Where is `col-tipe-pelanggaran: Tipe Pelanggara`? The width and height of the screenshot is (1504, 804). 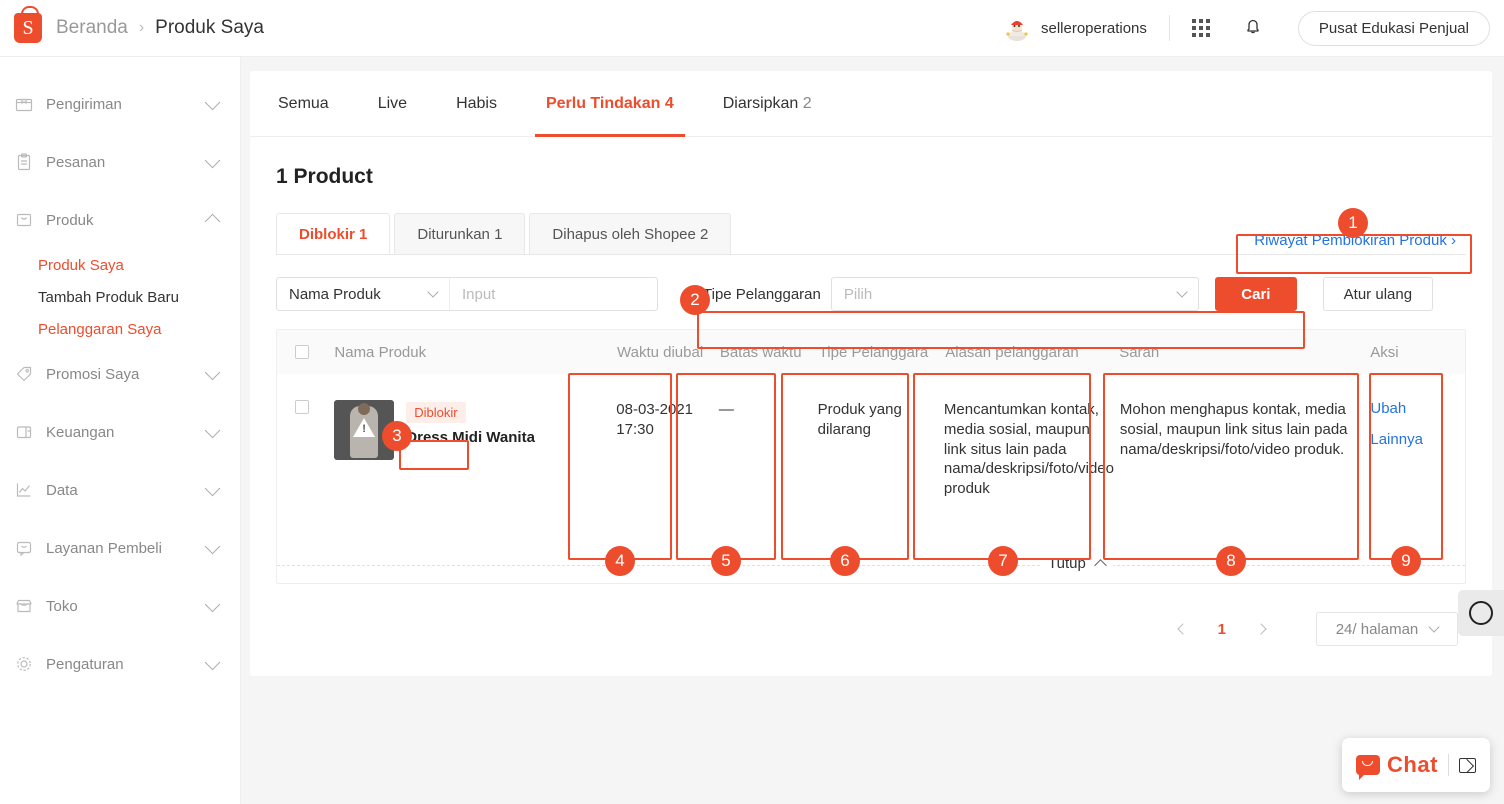
col-tipe-pelanggaran: Tipe Pelanggara is located at coordinates (873, 352).